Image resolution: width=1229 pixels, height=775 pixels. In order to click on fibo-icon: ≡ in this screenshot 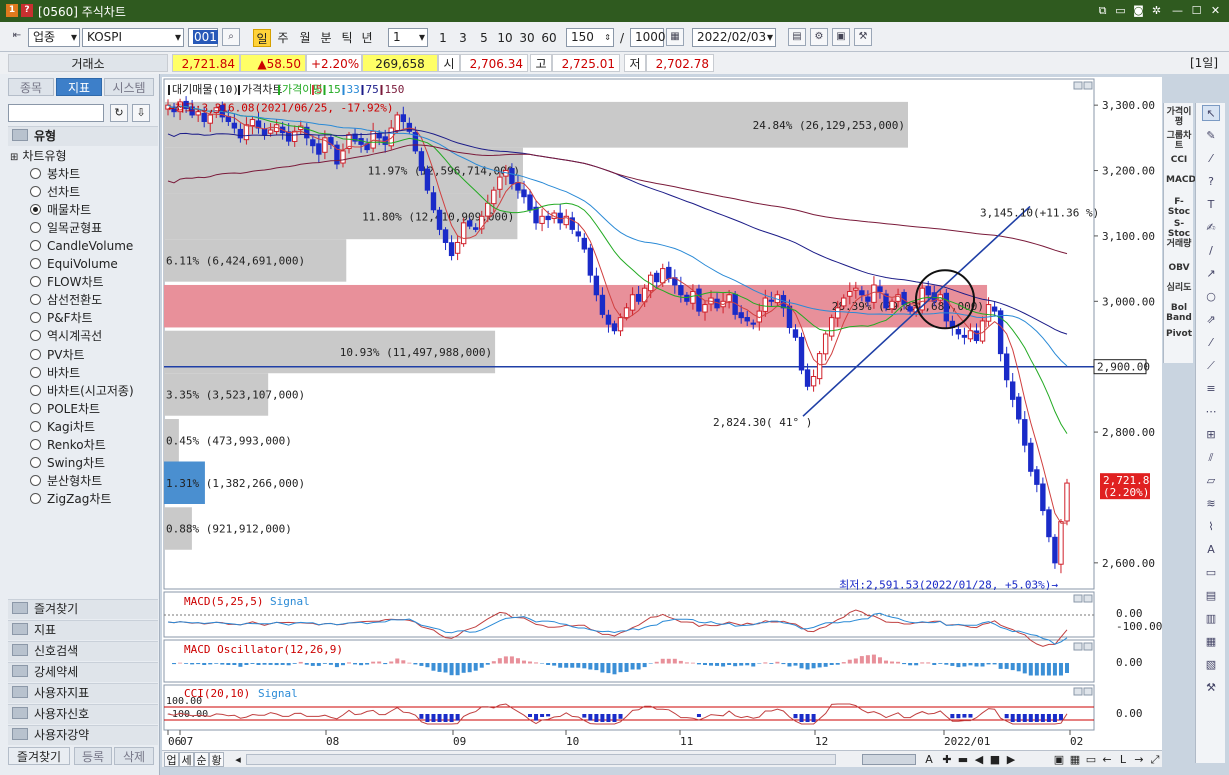, I will do `click(1211, 389)`.